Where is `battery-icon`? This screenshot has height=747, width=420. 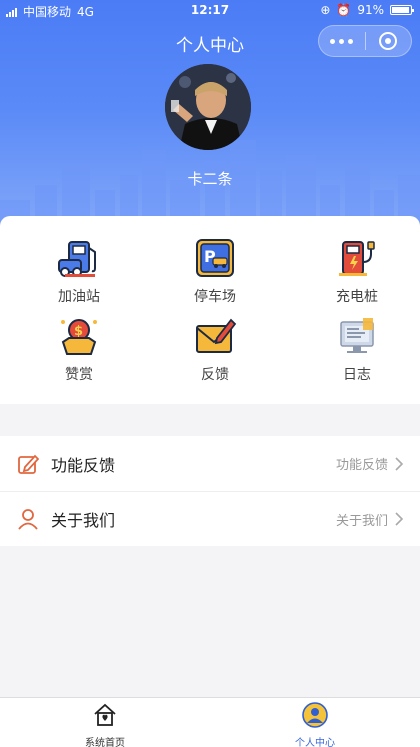
battery-icon is located at coordinates (402, 10).